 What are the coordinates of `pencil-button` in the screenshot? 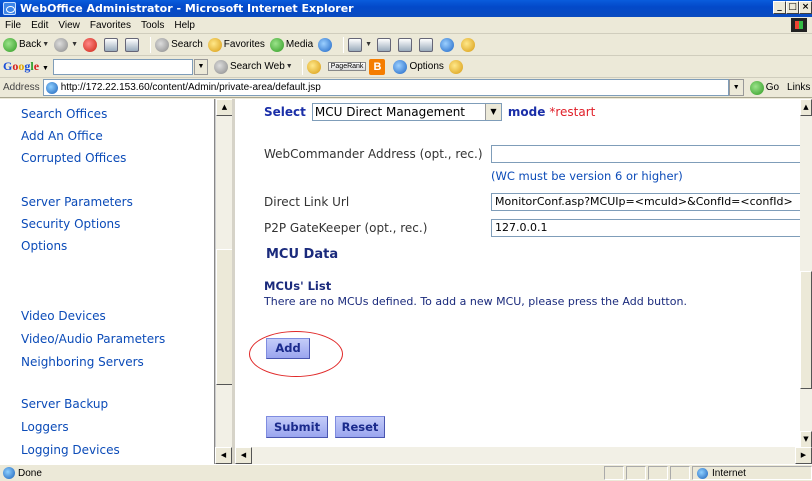 It's located at (456, 66).